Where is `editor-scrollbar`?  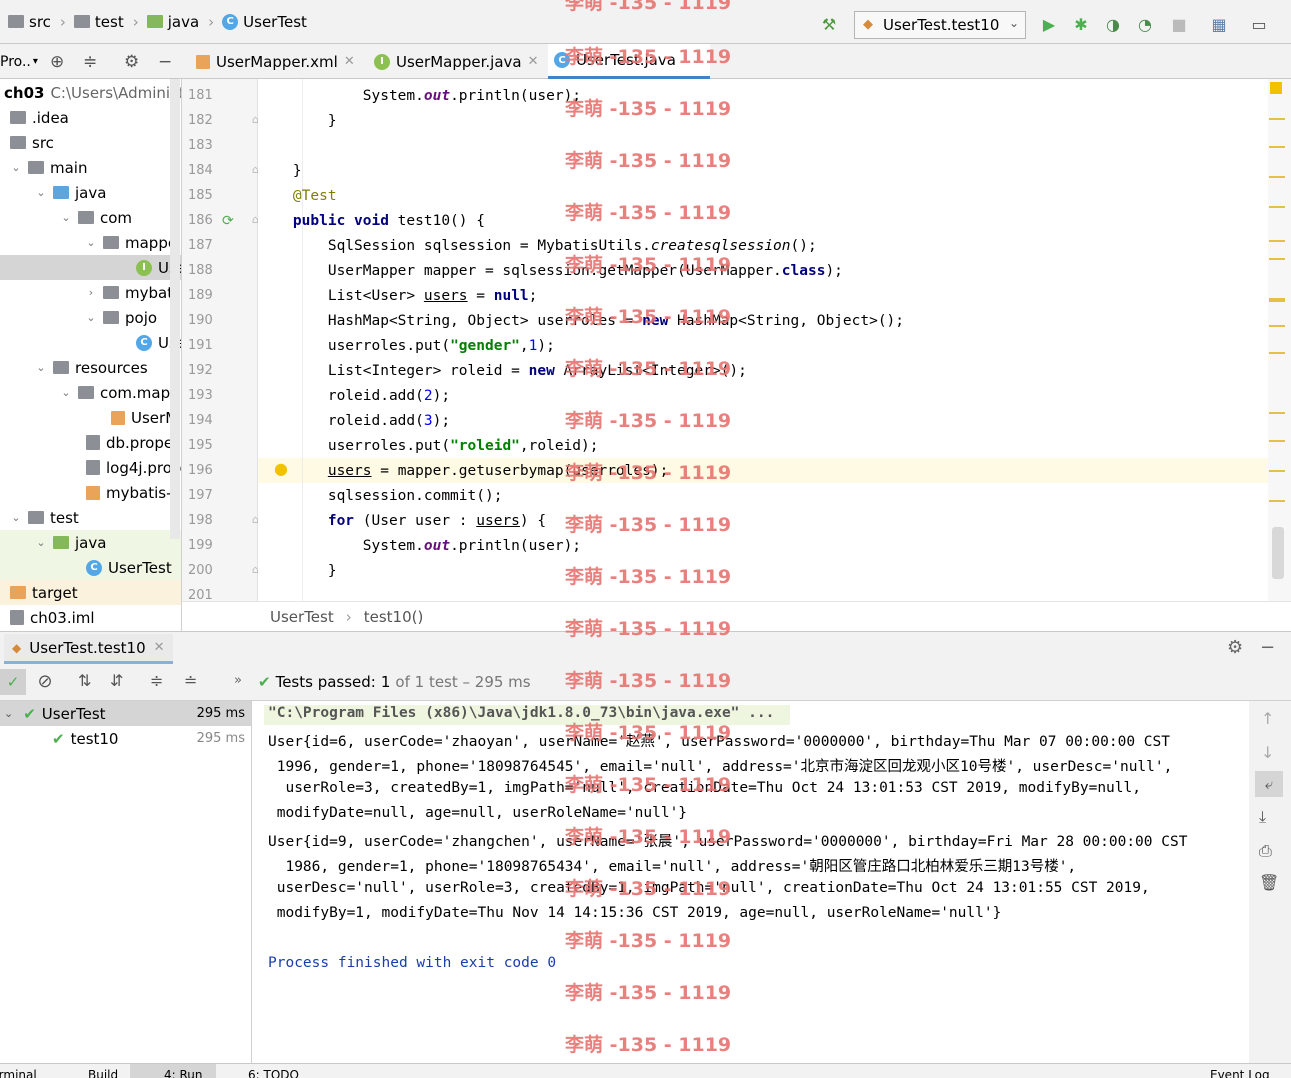 editor-scrollbar is located at coordinates (1279, 340).